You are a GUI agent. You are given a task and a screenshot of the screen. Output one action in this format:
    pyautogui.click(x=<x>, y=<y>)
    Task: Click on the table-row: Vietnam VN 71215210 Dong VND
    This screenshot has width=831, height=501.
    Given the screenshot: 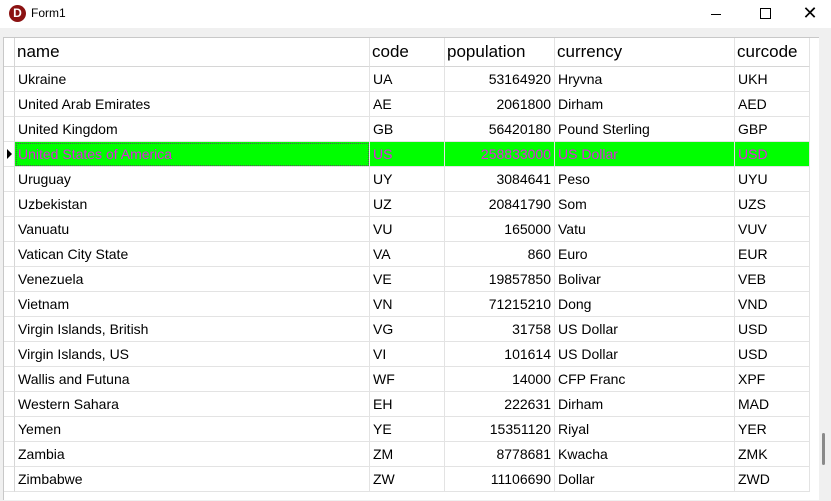 What is the action you would take?
    pyautogui.click(x=407, y=304)
    